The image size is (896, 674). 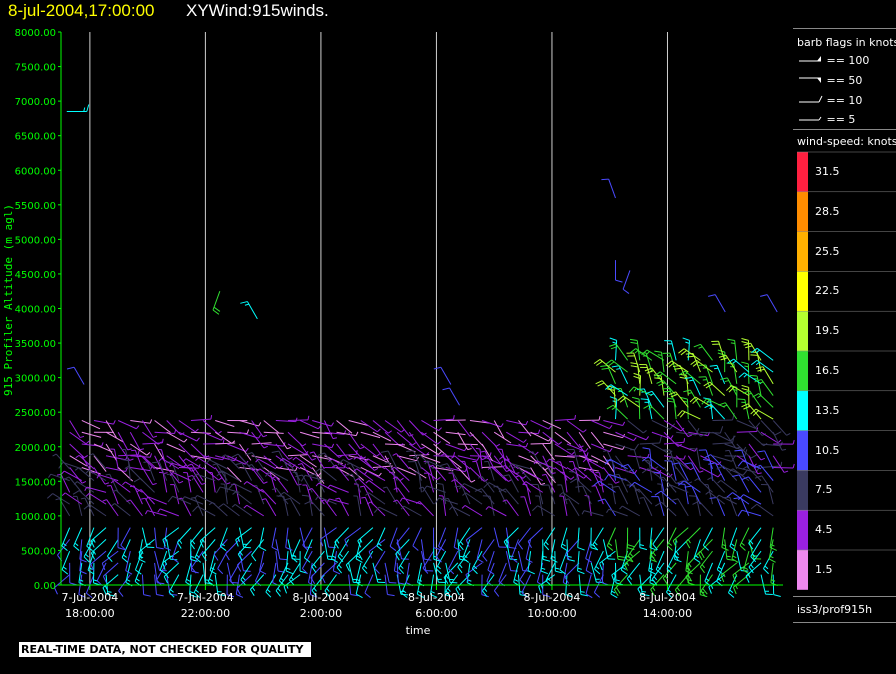 What do you see at coordinates (848, 60) in the screenshot?
I see `barb-legend-label: == 100` at bounding box center [848, 60].